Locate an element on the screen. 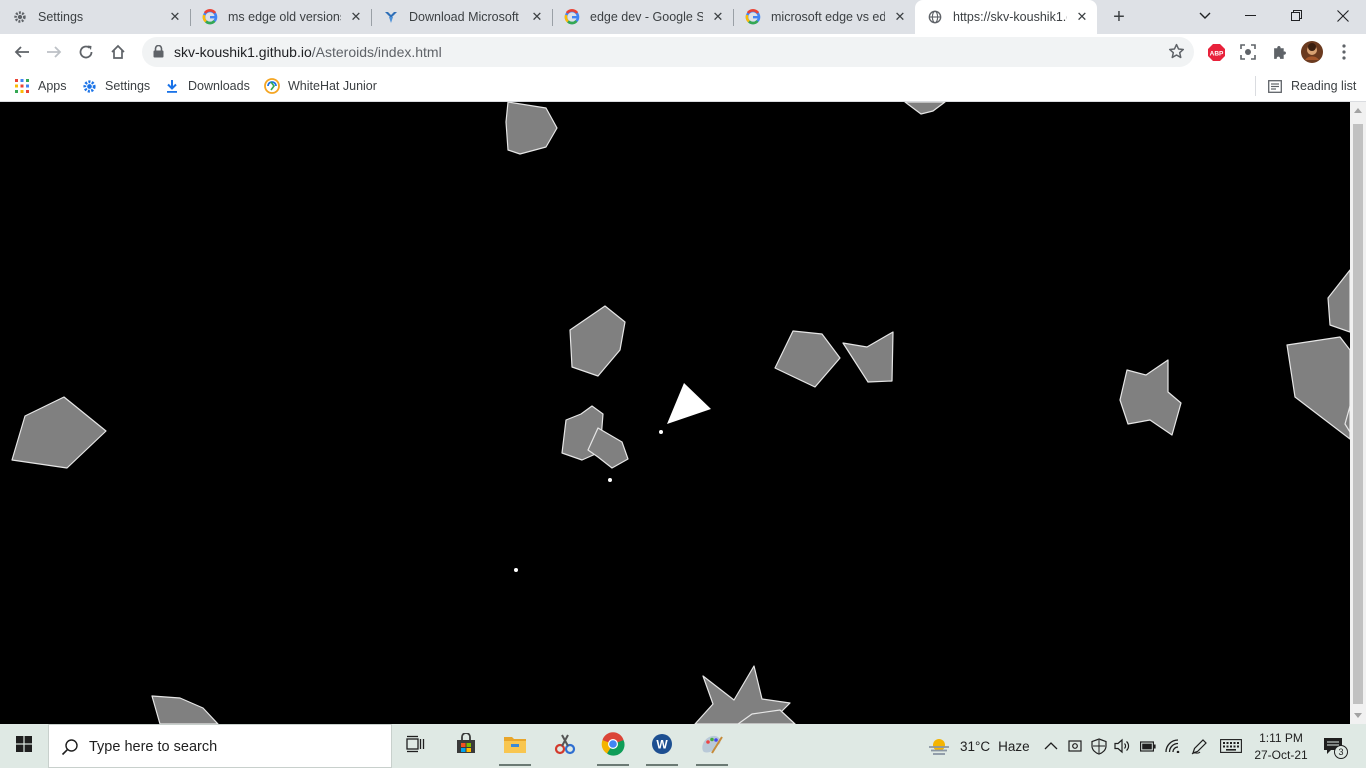  tray-battery is located at coordinates (1148, 746).